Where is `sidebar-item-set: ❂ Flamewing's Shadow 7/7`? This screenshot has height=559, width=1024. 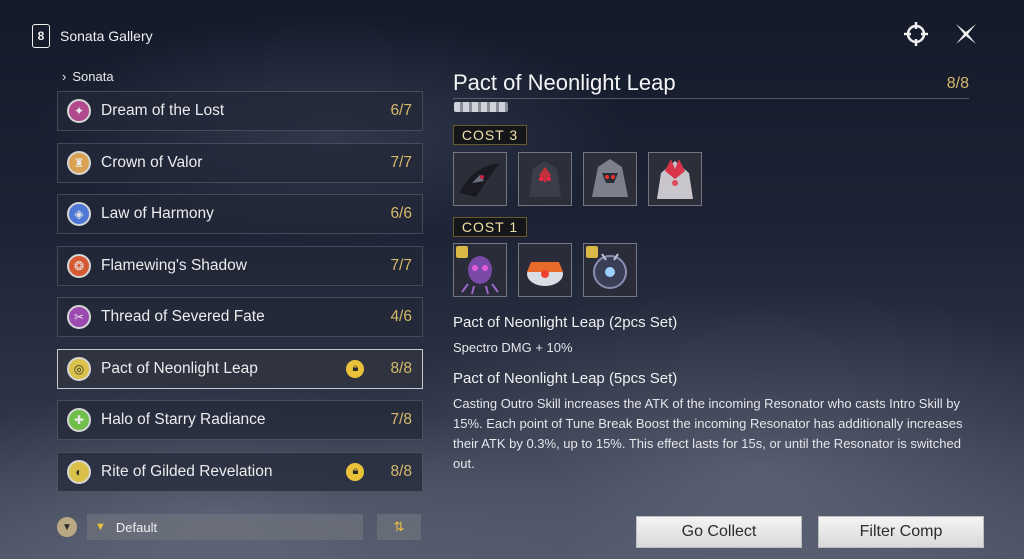
sidebar-item-set: ❂ Flamewing's Shadow 7/7 is located at coordinates (240, 265).